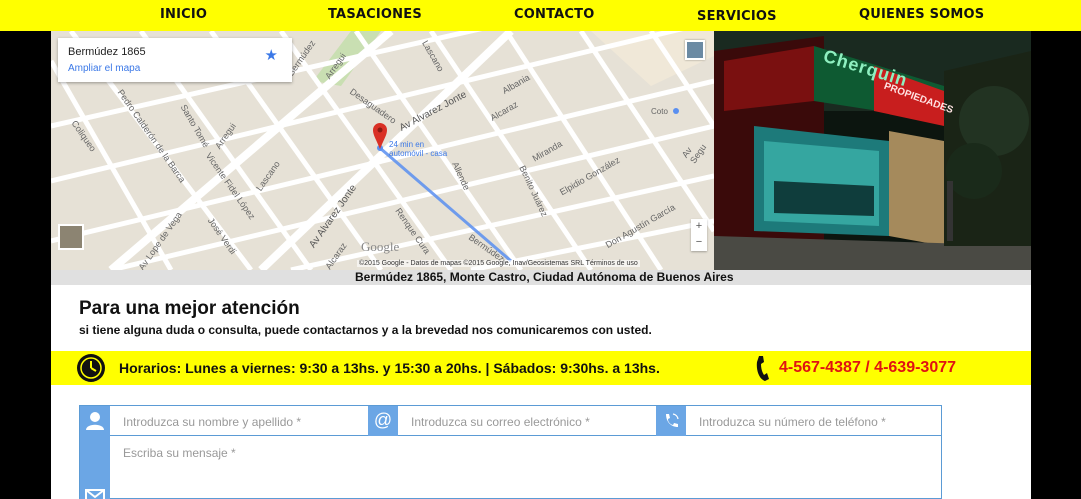 The image size is (1081, 499). I want to click on zoom-out-button: −, so click(699, 243).